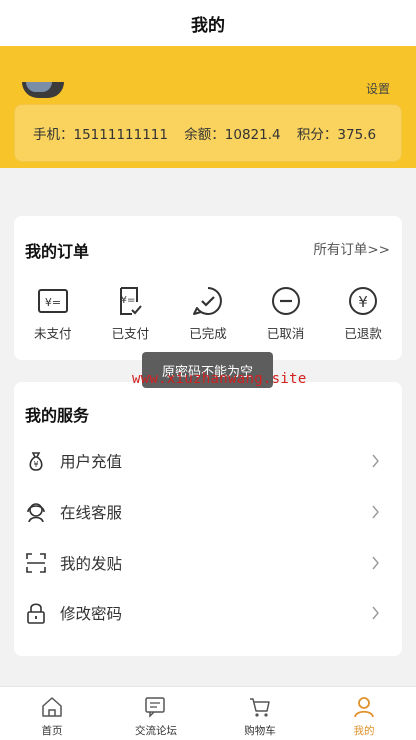 The height and width of the screenshot is (740, 416). I want to click on phone-info: 手机：15111111111, so click(100, 135).